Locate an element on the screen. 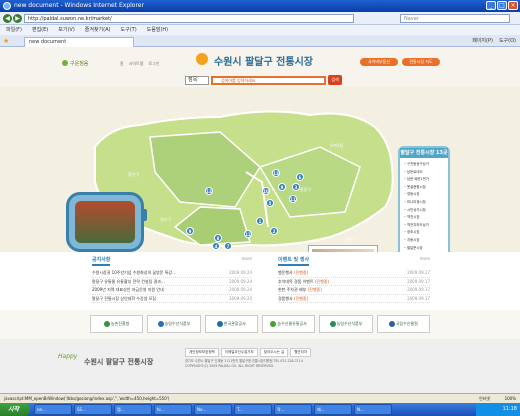 The image size is (520, 416). event-more-link: more is located at coordinates (425, 258).